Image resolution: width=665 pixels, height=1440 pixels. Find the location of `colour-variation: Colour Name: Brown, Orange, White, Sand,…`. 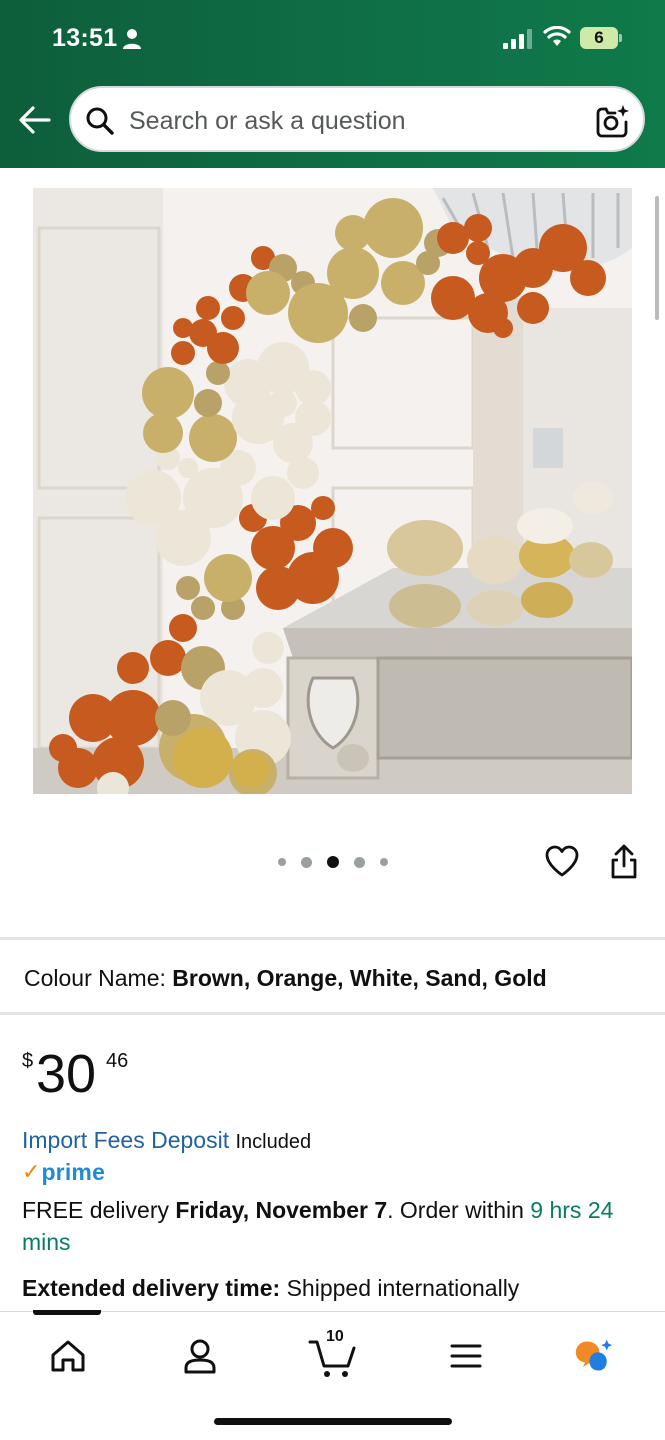

colour-variation: Colour Name: Brown, Orange, White, Sand,… is located at coordinates (285, 978).